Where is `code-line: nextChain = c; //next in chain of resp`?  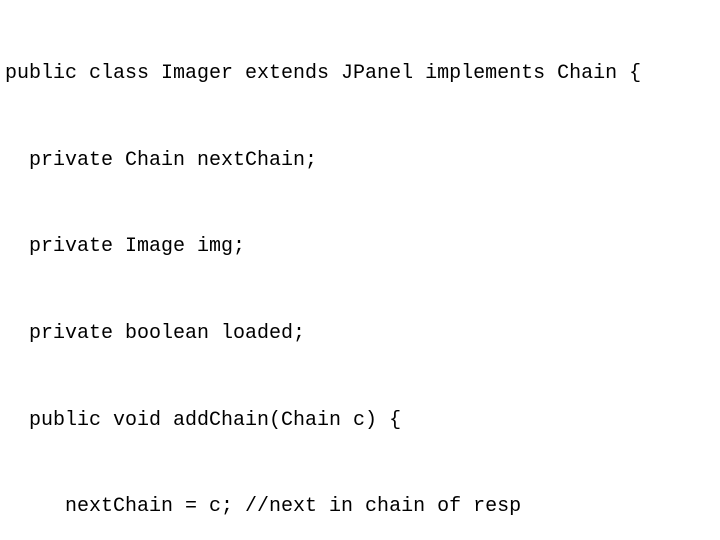
code-line: nextChain = c; //next in chain of resp is located at coordinates (263, 507).